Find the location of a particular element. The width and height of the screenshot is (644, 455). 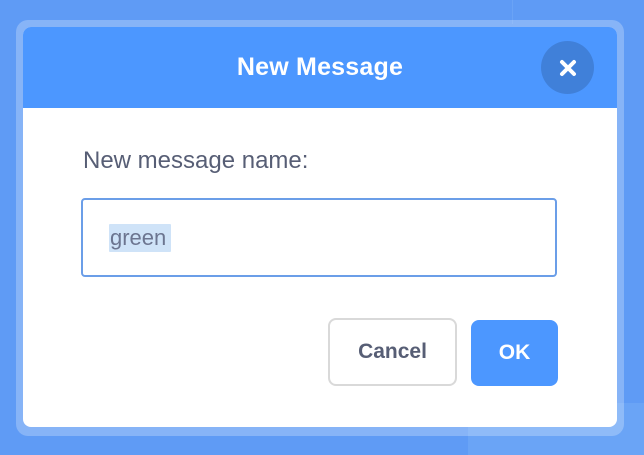

cancel-button: Cancel is located at coordinates (392, 352).